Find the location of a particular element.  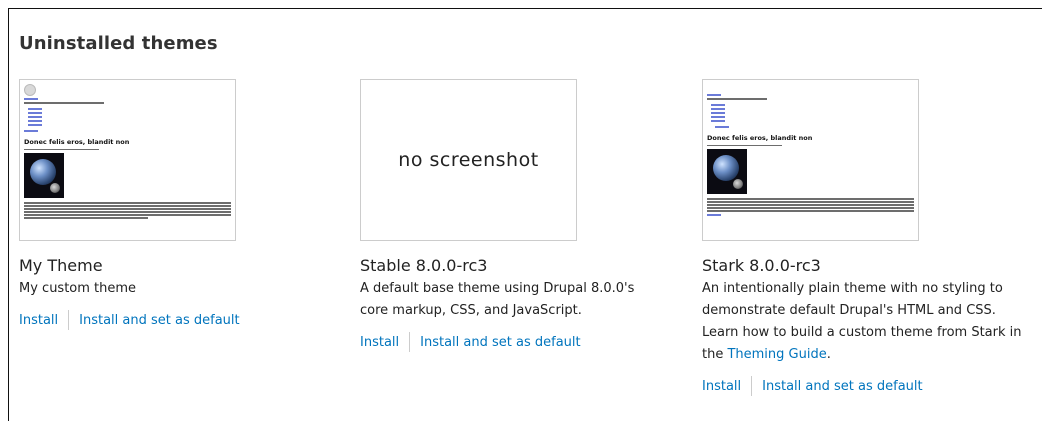

theme-screenshot-placeholder: no screenshot is located at coordinates (468, 160).